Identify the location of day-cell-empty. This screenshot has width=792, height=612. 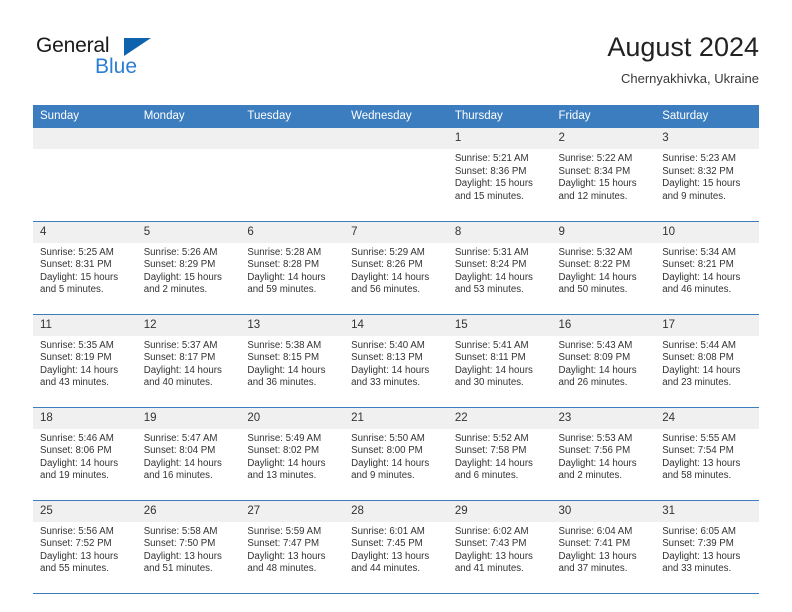
(396, 175).